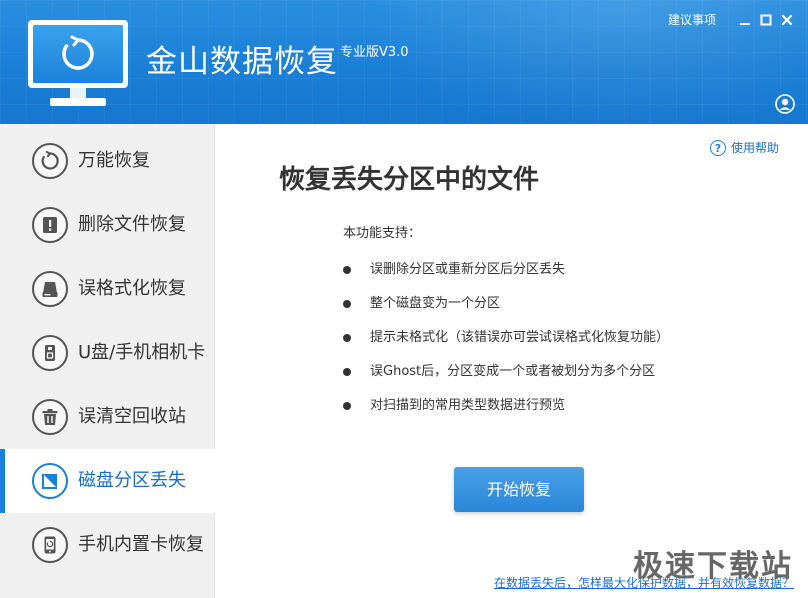 This screenshot has height=598, width=808. Describe the element at coordinates (242, 62) in the screenshot. I see `app-title: 金山数据恢复` at that location.